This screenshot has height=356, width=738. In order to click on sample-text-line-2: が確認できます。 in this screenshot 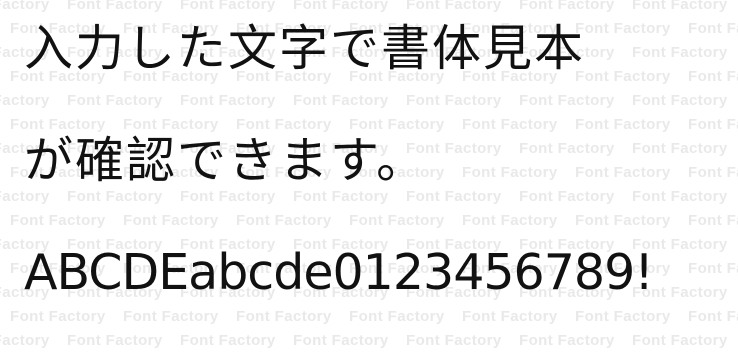, I will do `click(226, 160)`.